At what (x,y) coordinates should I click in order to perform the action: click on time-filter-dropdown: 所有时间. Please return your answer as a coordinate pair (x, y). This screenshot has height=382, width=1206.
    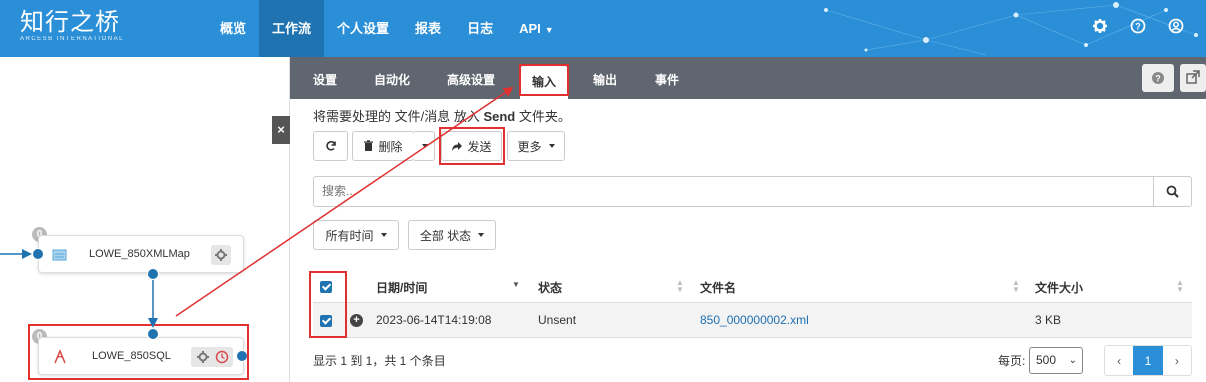
    Looking at the image, I should click on (356, 235).